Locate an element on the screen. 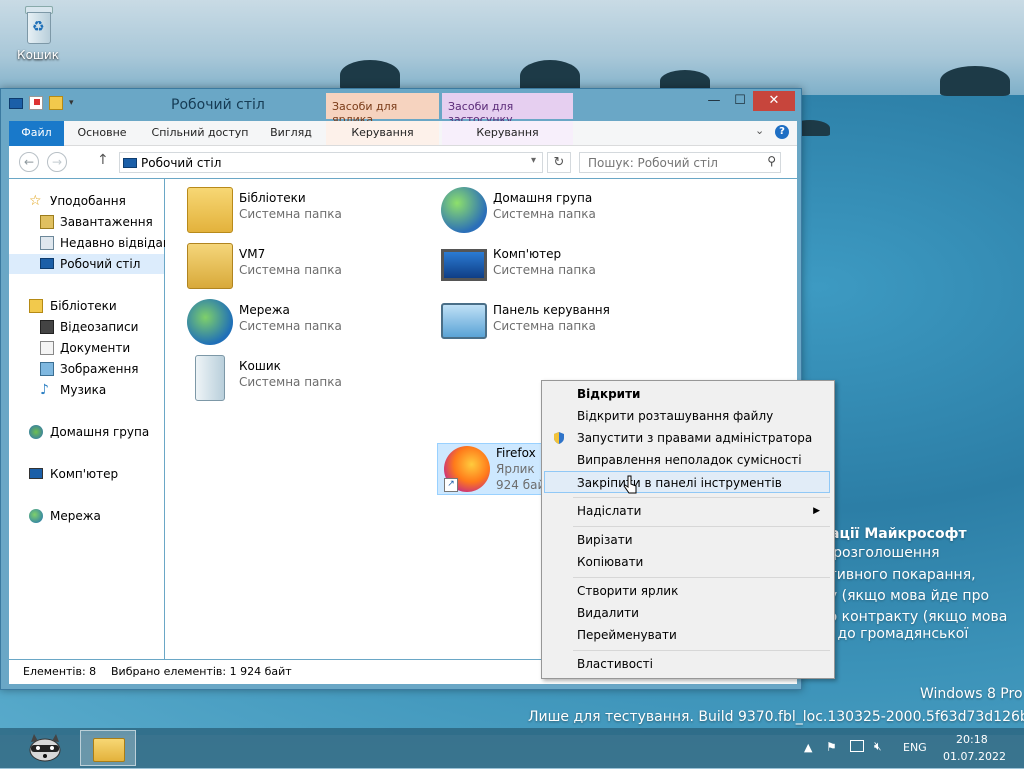 This screenshot has width=1024, height=769. menu-item-troubleshoot: Виправлення неполадок сумісності is located at coordinates (687, 460).